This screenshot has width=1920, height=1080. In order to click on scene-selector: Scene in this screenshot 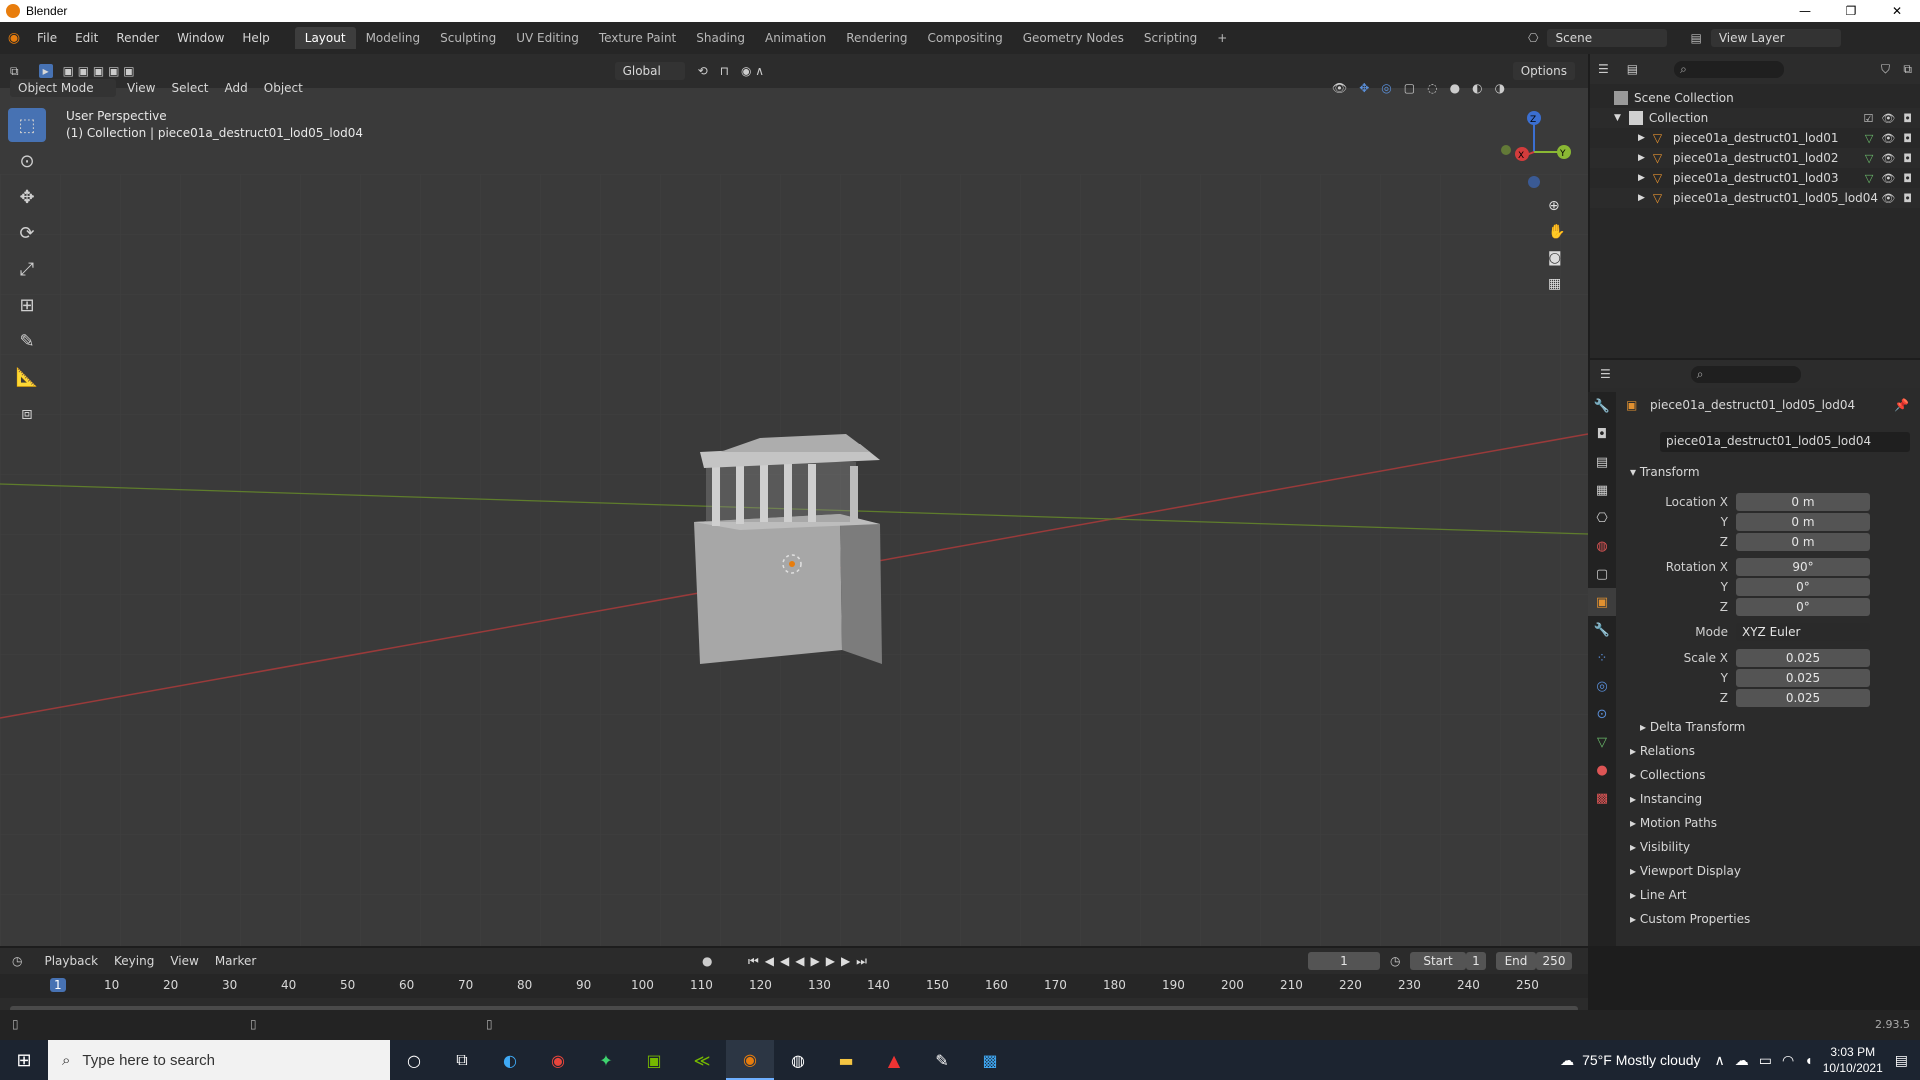, I will do `click(1607, 38)`.